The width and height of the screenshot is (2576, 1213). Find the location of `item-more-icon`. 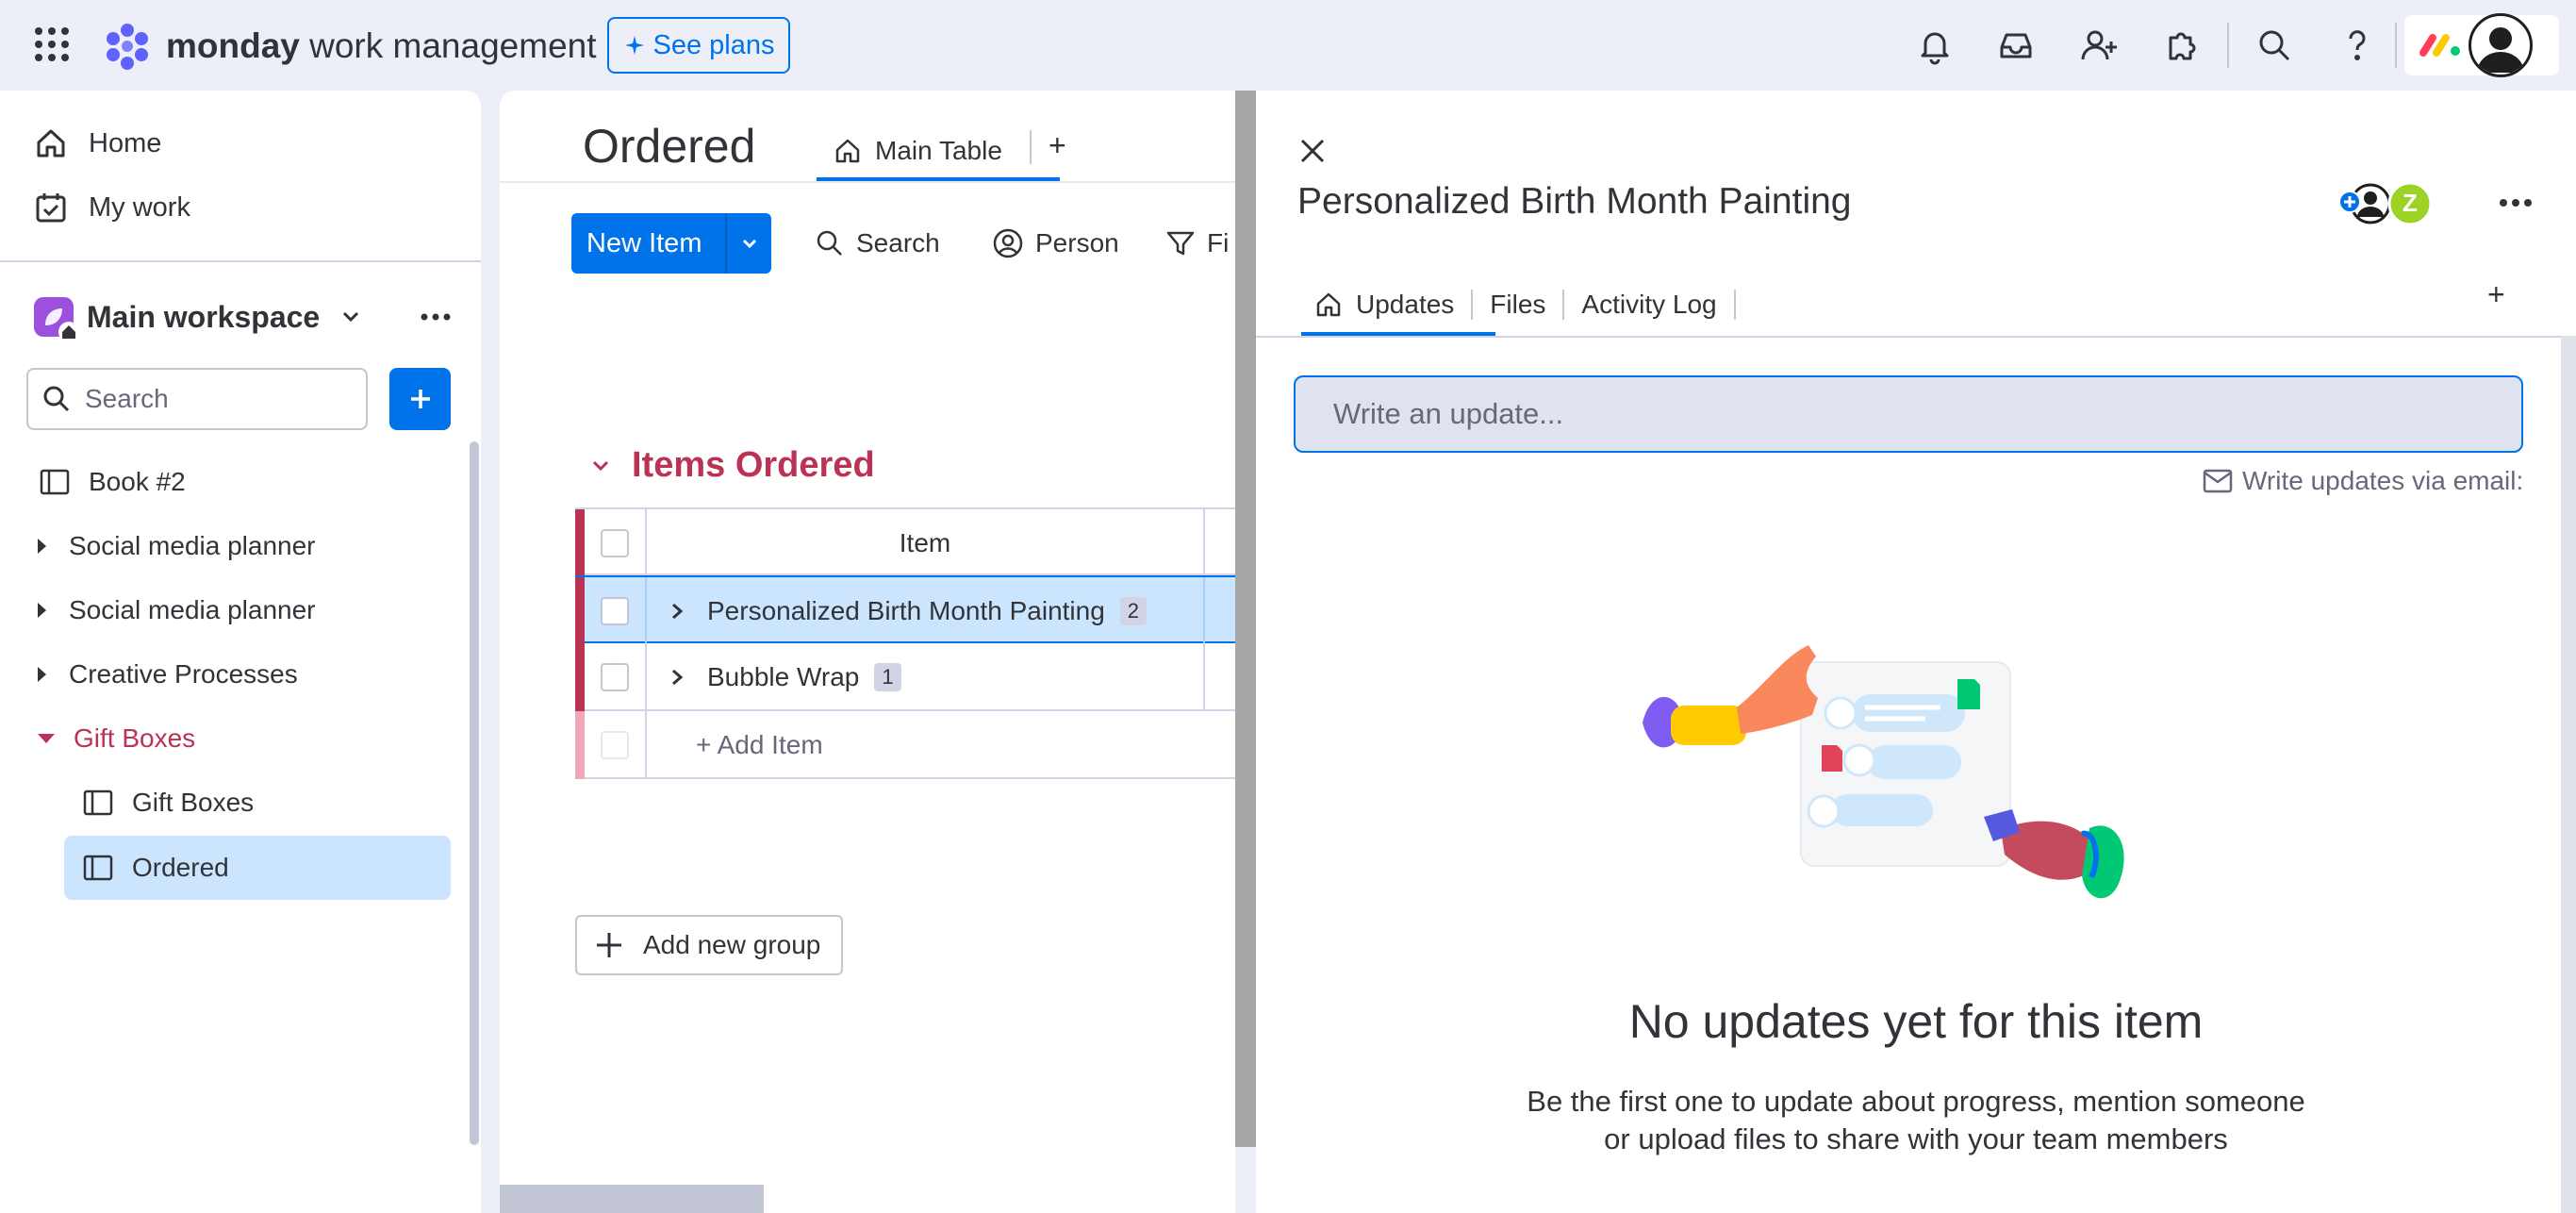

item-more-icon is located at coordinates (2516, 203).